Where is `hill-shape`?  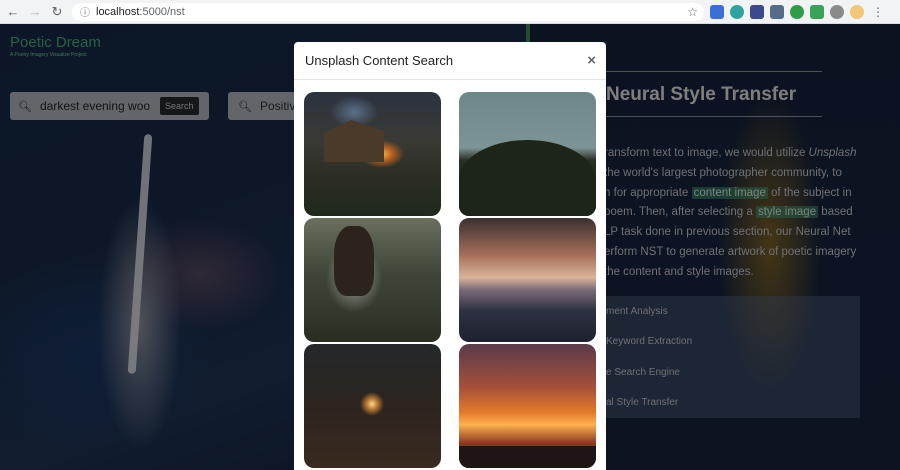 hill-shape is located at coordinates (527, 178).